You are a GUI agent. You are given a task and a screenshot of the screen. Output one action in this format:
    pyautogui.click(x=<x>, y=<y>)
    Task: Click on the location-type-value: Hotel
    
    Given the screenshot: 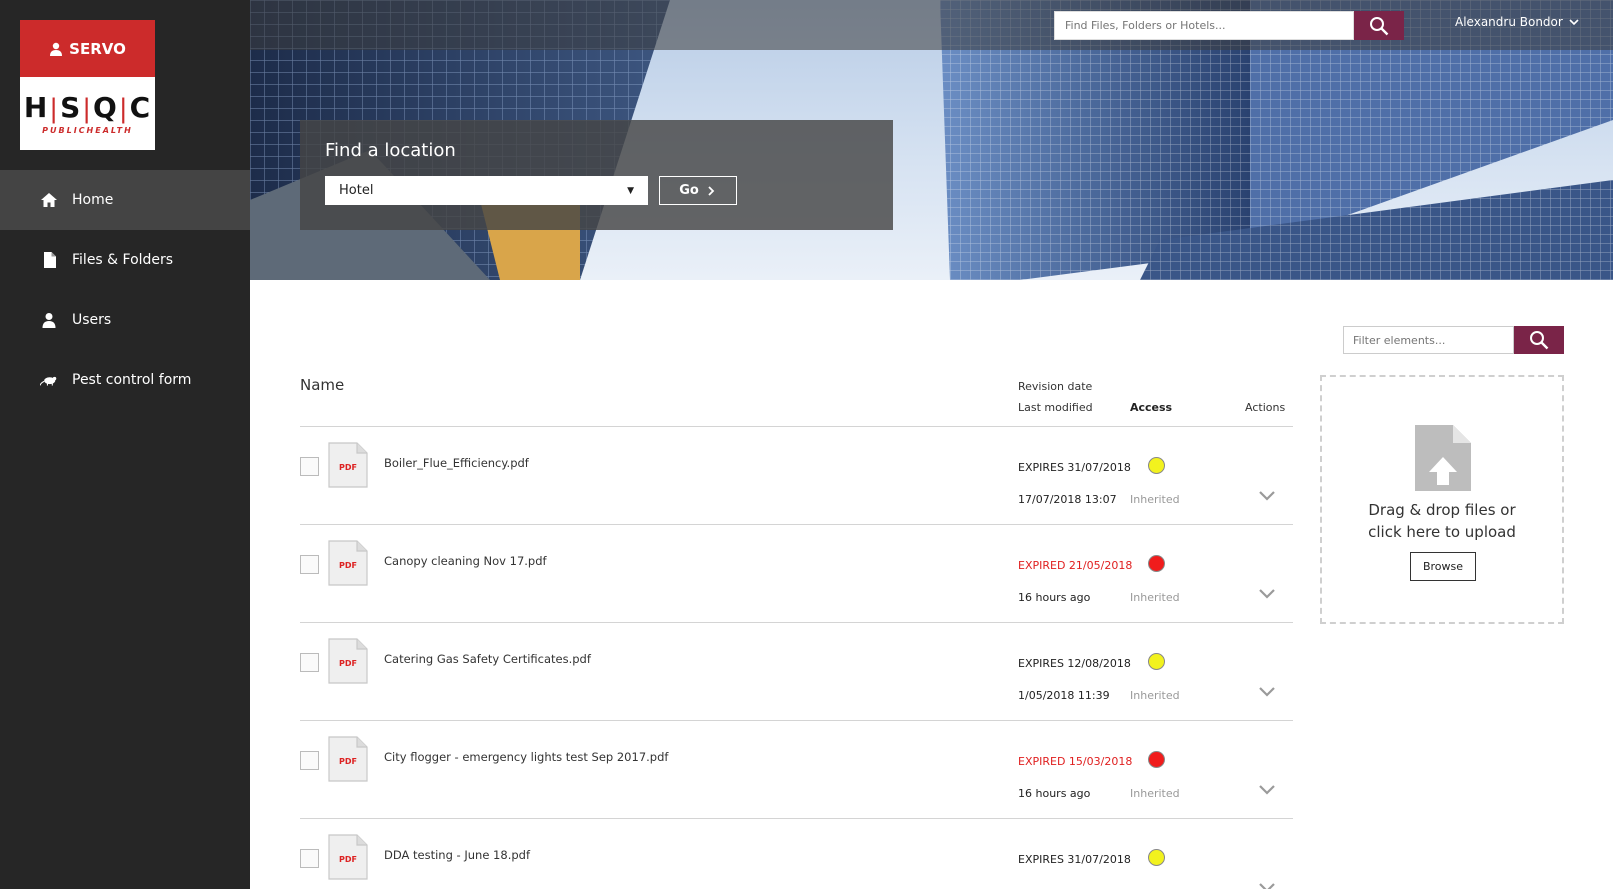 What is the action you would take?
    pyautogui.click(x=356, y=190)
    